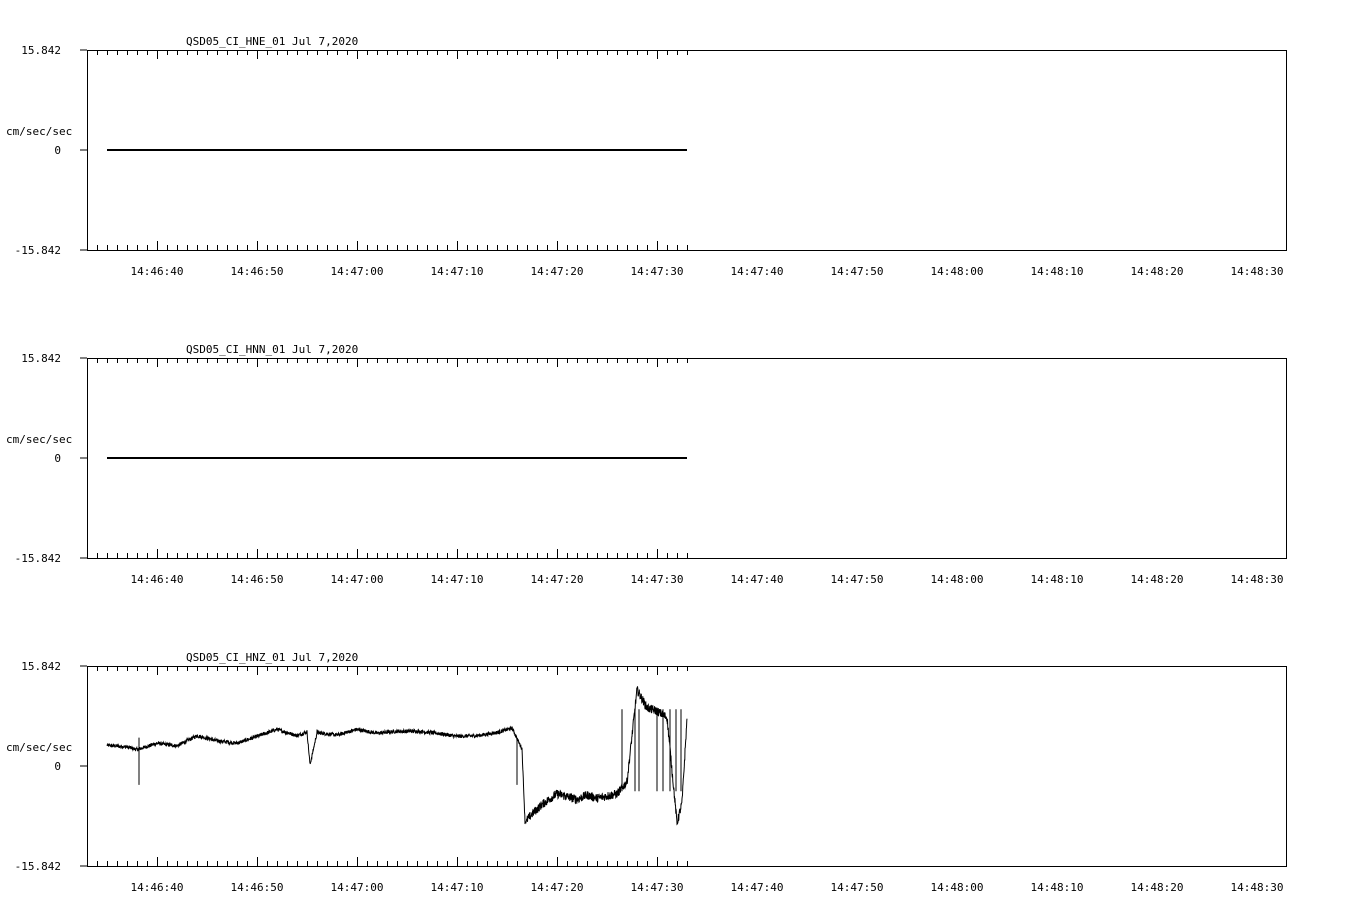 Image resolution: width=1358 pixels, height=924 pixels. Describe the element at coordinates (397, 756) in the screenshot. I see `trace-line` at that location.